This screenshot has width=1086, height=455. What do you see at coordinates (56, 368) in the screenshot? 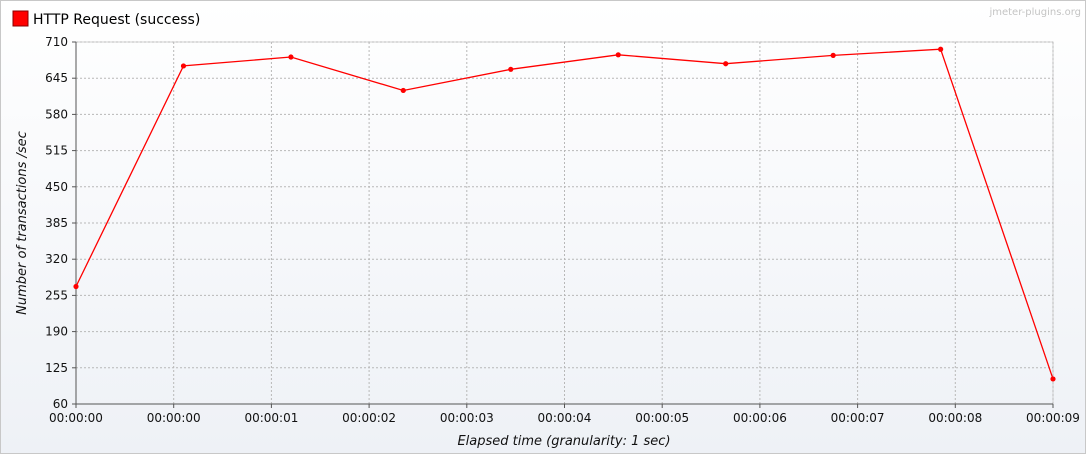
I see `y-tick-label: 125` at bounding box center [56, 368].